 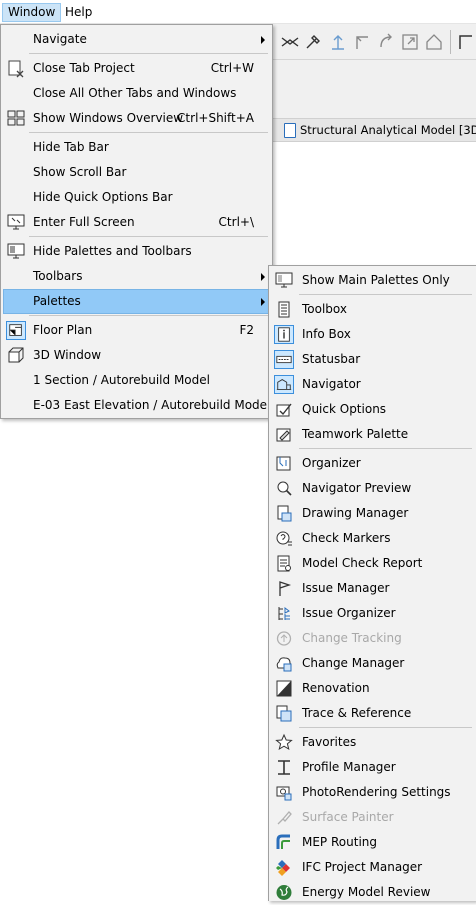 I want to click on menu-item-show-main-palettes-only: Show Main Palettes Only, so click(x=372, y=280).